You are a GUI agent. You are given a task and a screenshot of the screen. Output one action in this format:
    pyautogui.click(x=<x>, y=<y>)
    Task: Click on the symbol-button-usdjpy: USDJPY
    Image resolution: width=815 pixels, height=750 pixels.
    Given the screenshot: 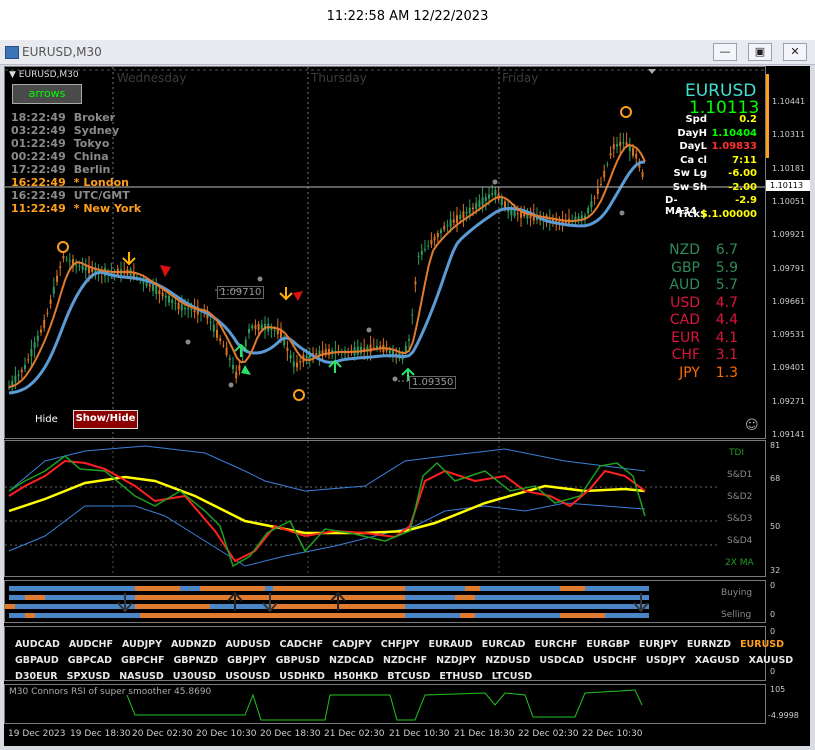 What is the action you would take?
    pyautogui.click(x=666, y=660)
    